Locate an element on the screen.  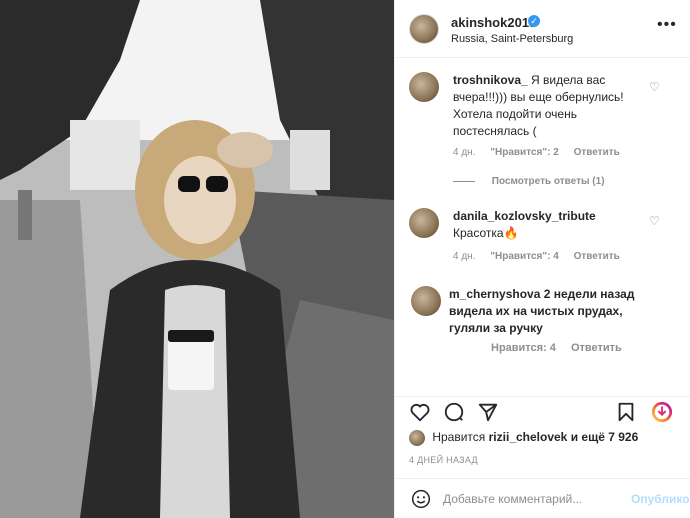
post-location: Russia, Saint-Petersburg is located at coordinates (512, 39).